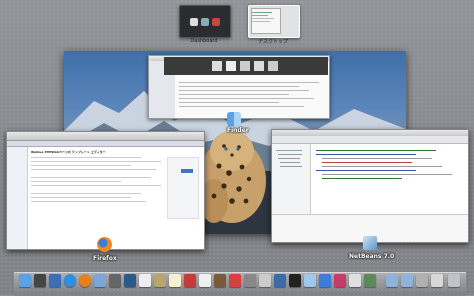  I want to click on mail-icon, so click(100, 280).